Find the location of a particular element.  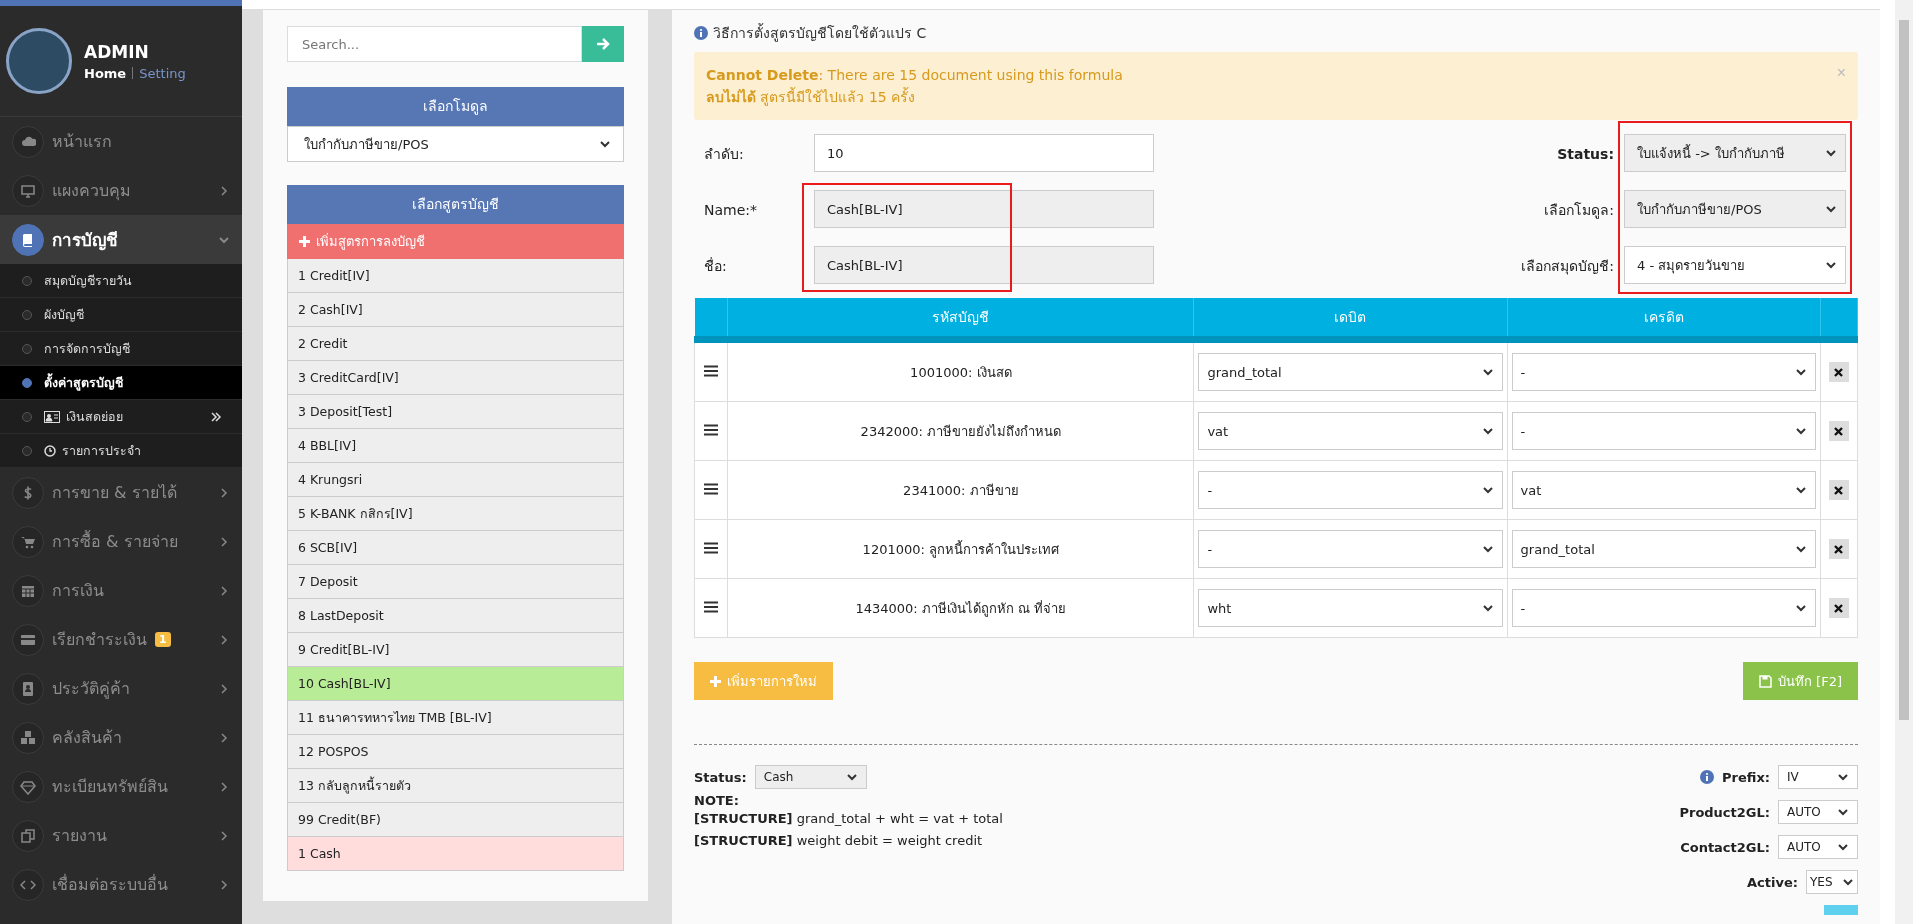

text-field: 10 is located at coordinates (984, 153).